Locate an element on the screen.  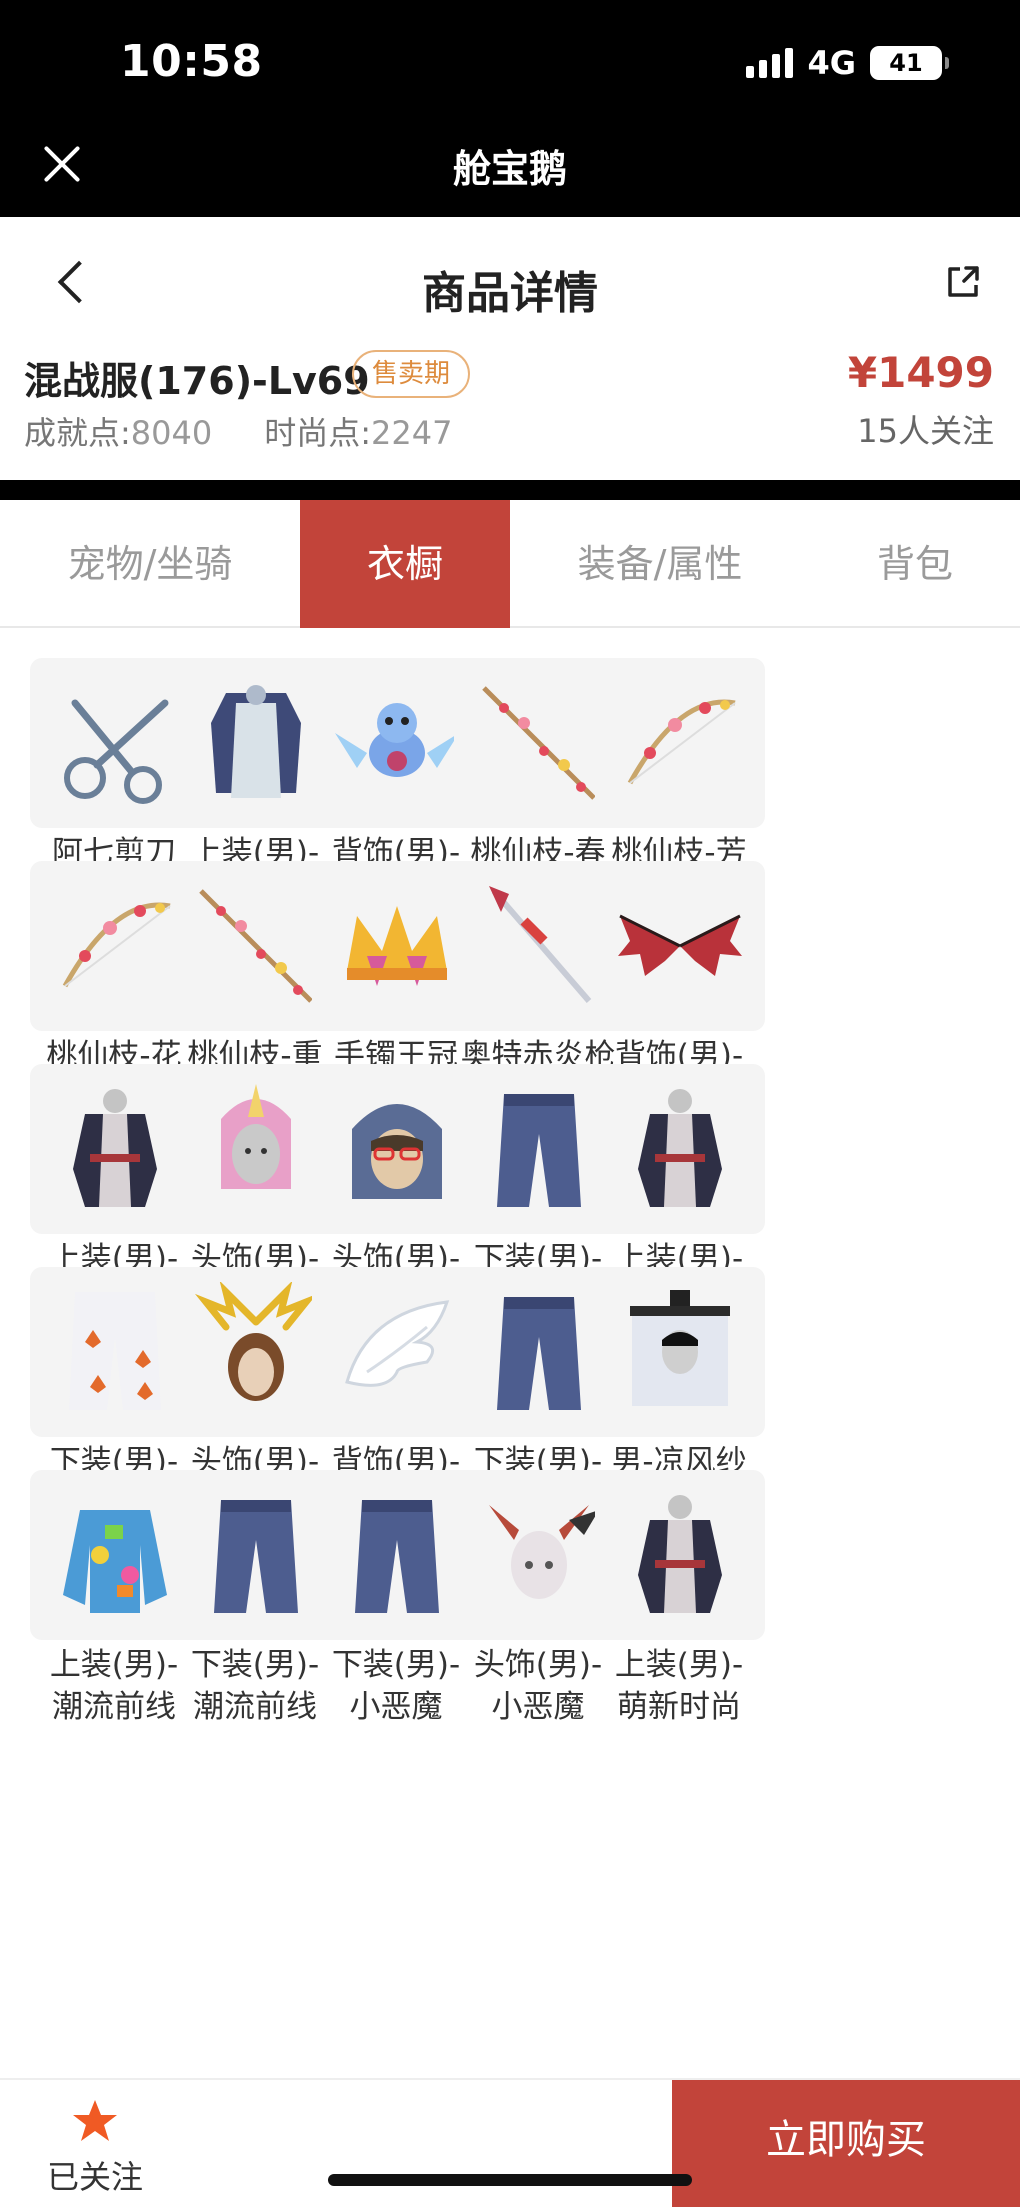
blossom-bow-icon is located at coordinates (680, 743).